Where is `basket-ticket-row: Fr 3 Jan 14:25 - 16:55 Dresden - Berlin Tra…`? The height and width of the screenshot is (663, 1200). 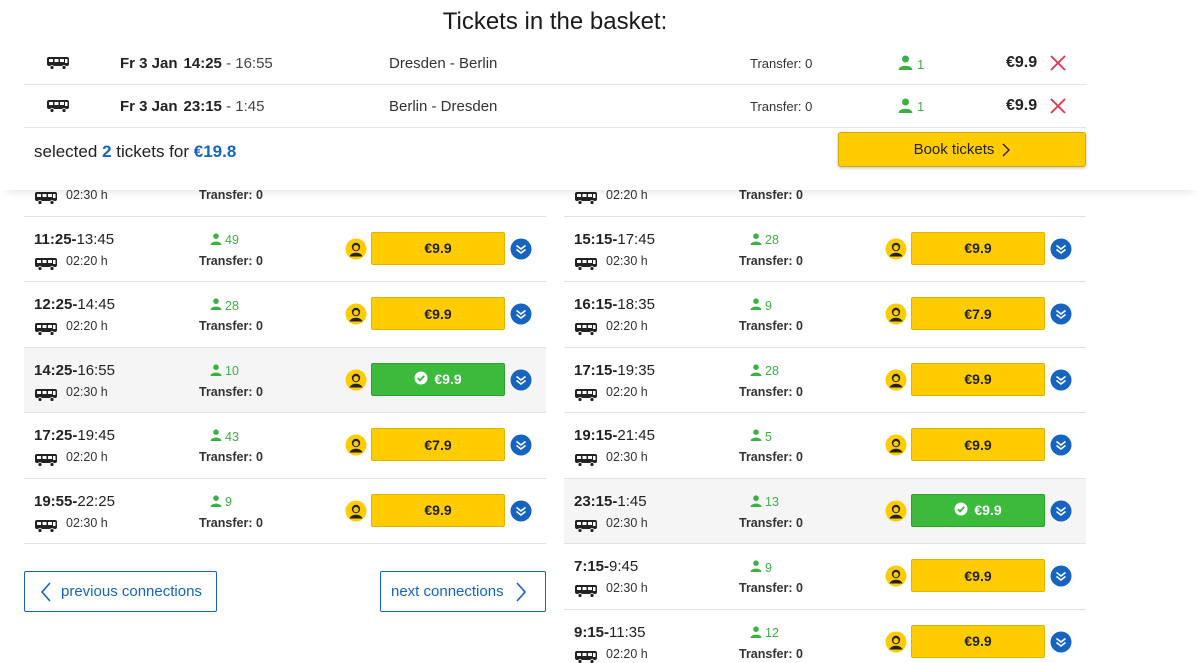
basket-ticket-row: Fr 3 Jan 14:25 - 16:55 Dresden - Berlin Tra… is located at coordinates (555, 64).